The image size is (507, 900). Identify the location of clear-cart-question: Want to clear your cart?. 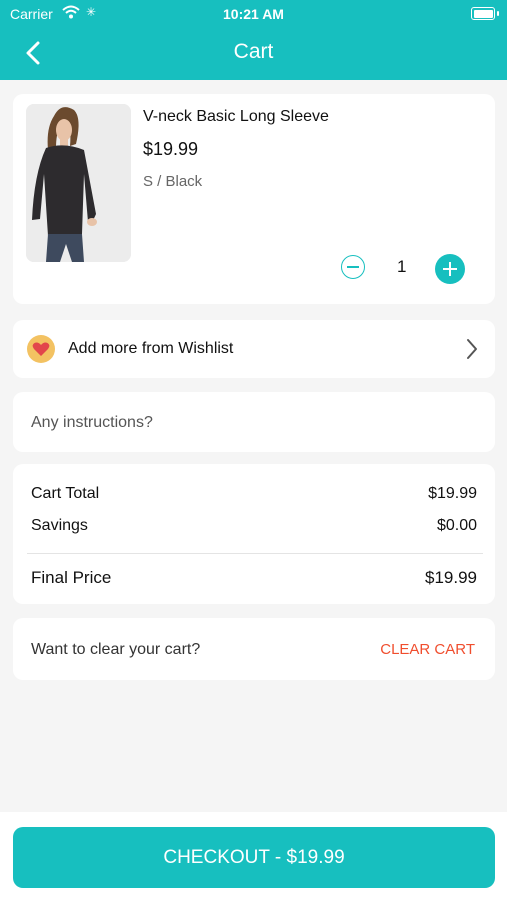
(116, 649).